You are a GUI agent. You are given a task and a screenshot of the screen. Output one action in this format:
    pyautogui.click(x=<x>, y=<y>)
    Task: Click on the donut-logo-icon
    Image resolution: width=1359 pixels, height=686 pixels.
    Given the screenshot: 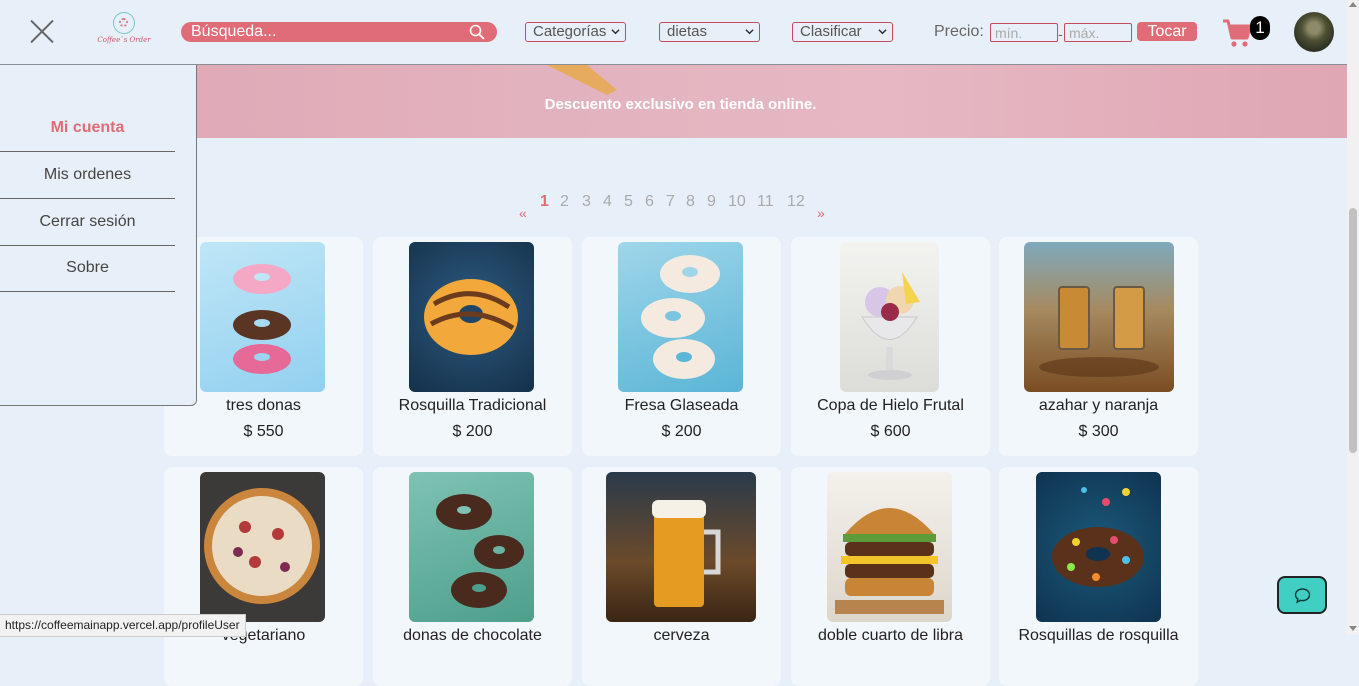 What is the action you would take?
    pyautogui.click(x=124, y=23)
    